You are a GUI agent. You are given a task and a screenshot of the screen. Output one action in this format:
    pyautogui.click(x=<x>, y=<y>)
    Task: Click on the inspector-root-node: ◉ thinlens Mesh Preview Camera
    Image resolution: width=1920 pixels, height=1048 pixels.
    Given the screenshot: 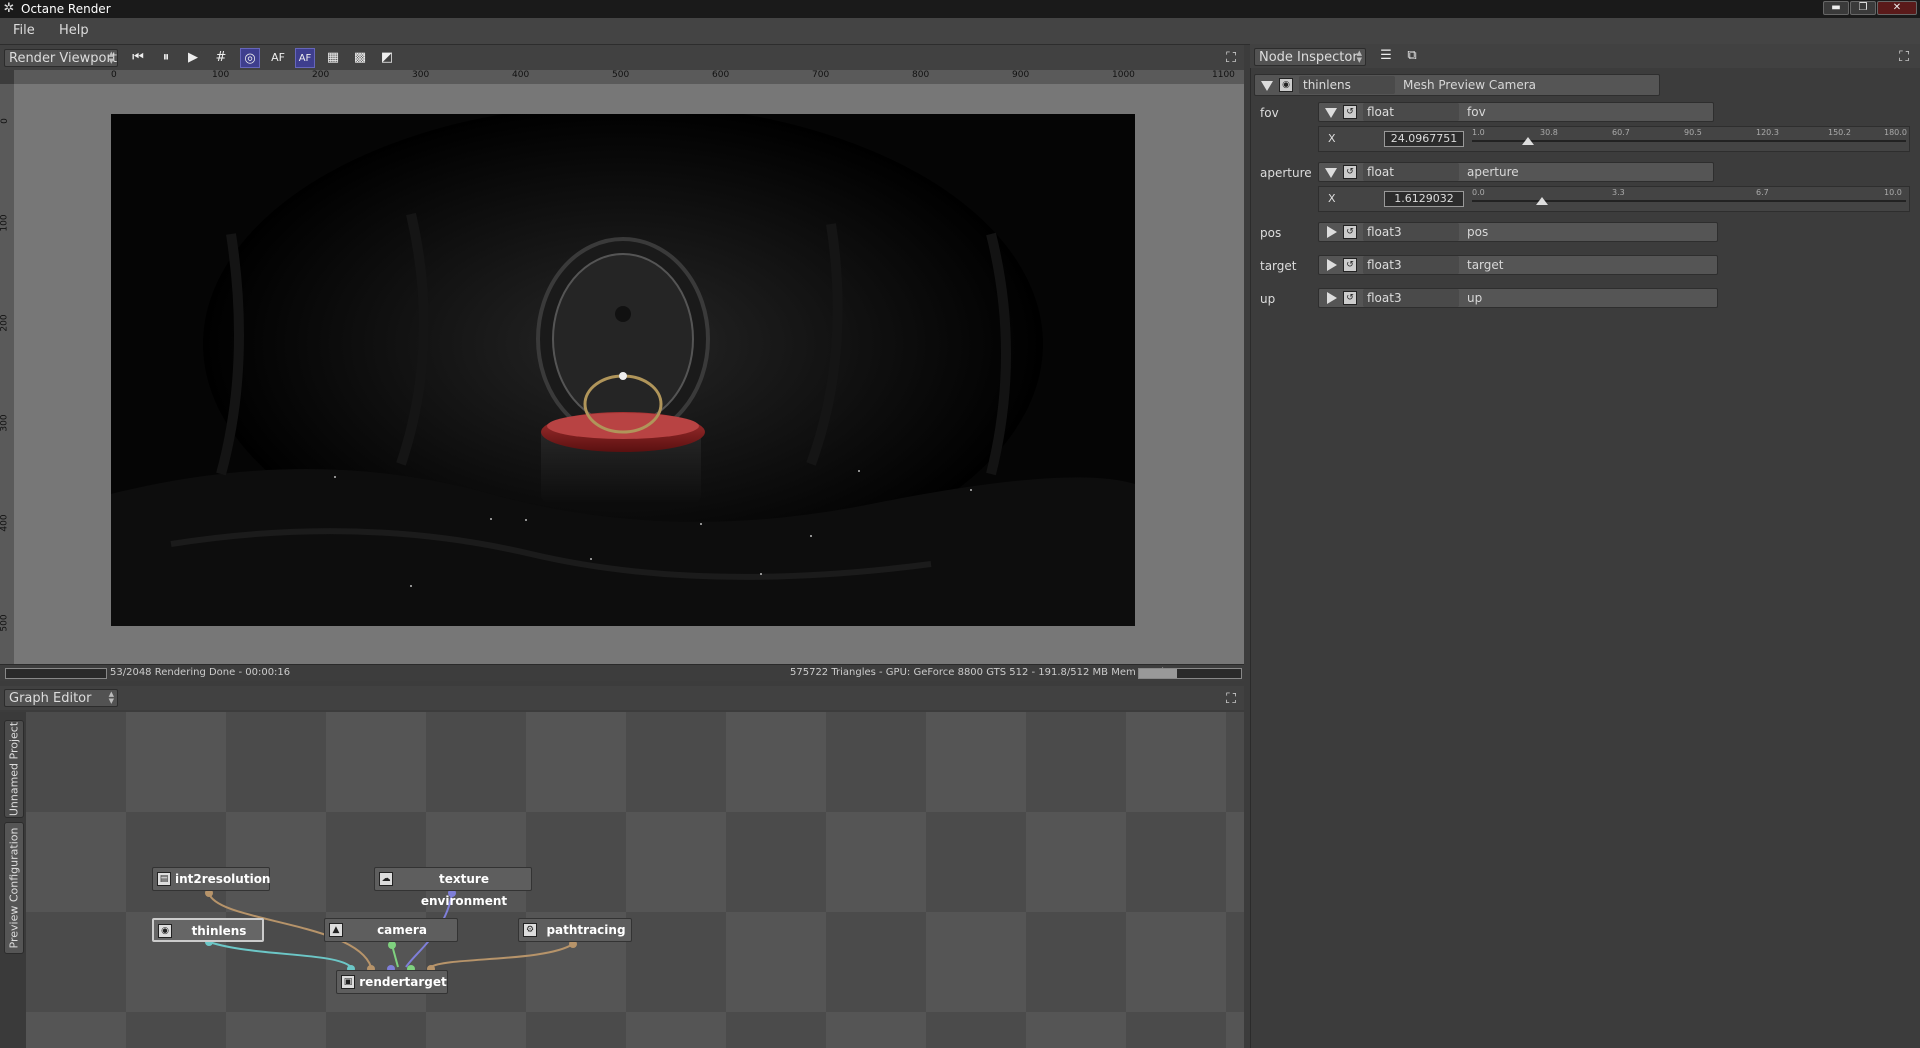 What is the action you would take?
    pyautogui.click(x=1457, y=85)
    